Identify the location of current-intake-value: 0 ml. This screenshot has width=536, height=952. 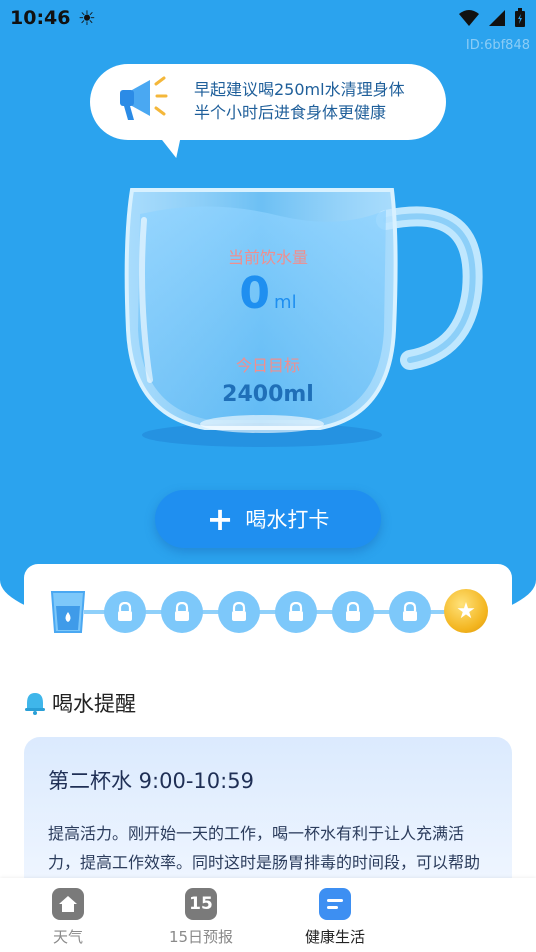
(268, 293).